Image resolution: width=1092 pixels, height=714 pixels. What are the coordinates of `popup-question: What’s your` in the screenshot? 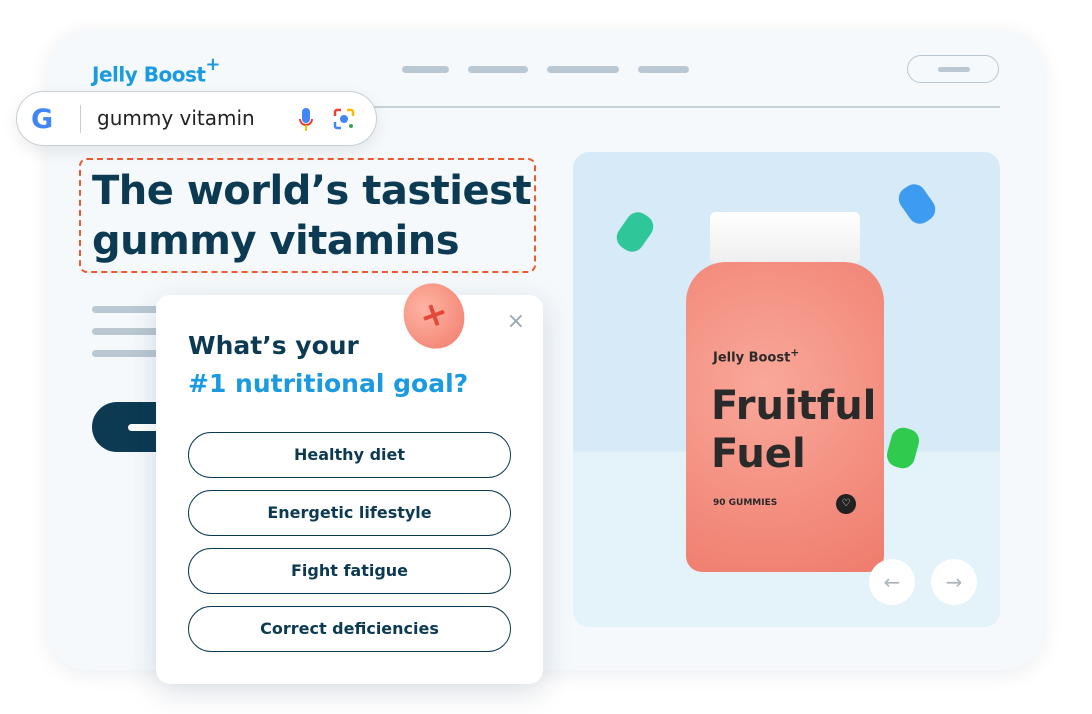 It's located at (273, 345).